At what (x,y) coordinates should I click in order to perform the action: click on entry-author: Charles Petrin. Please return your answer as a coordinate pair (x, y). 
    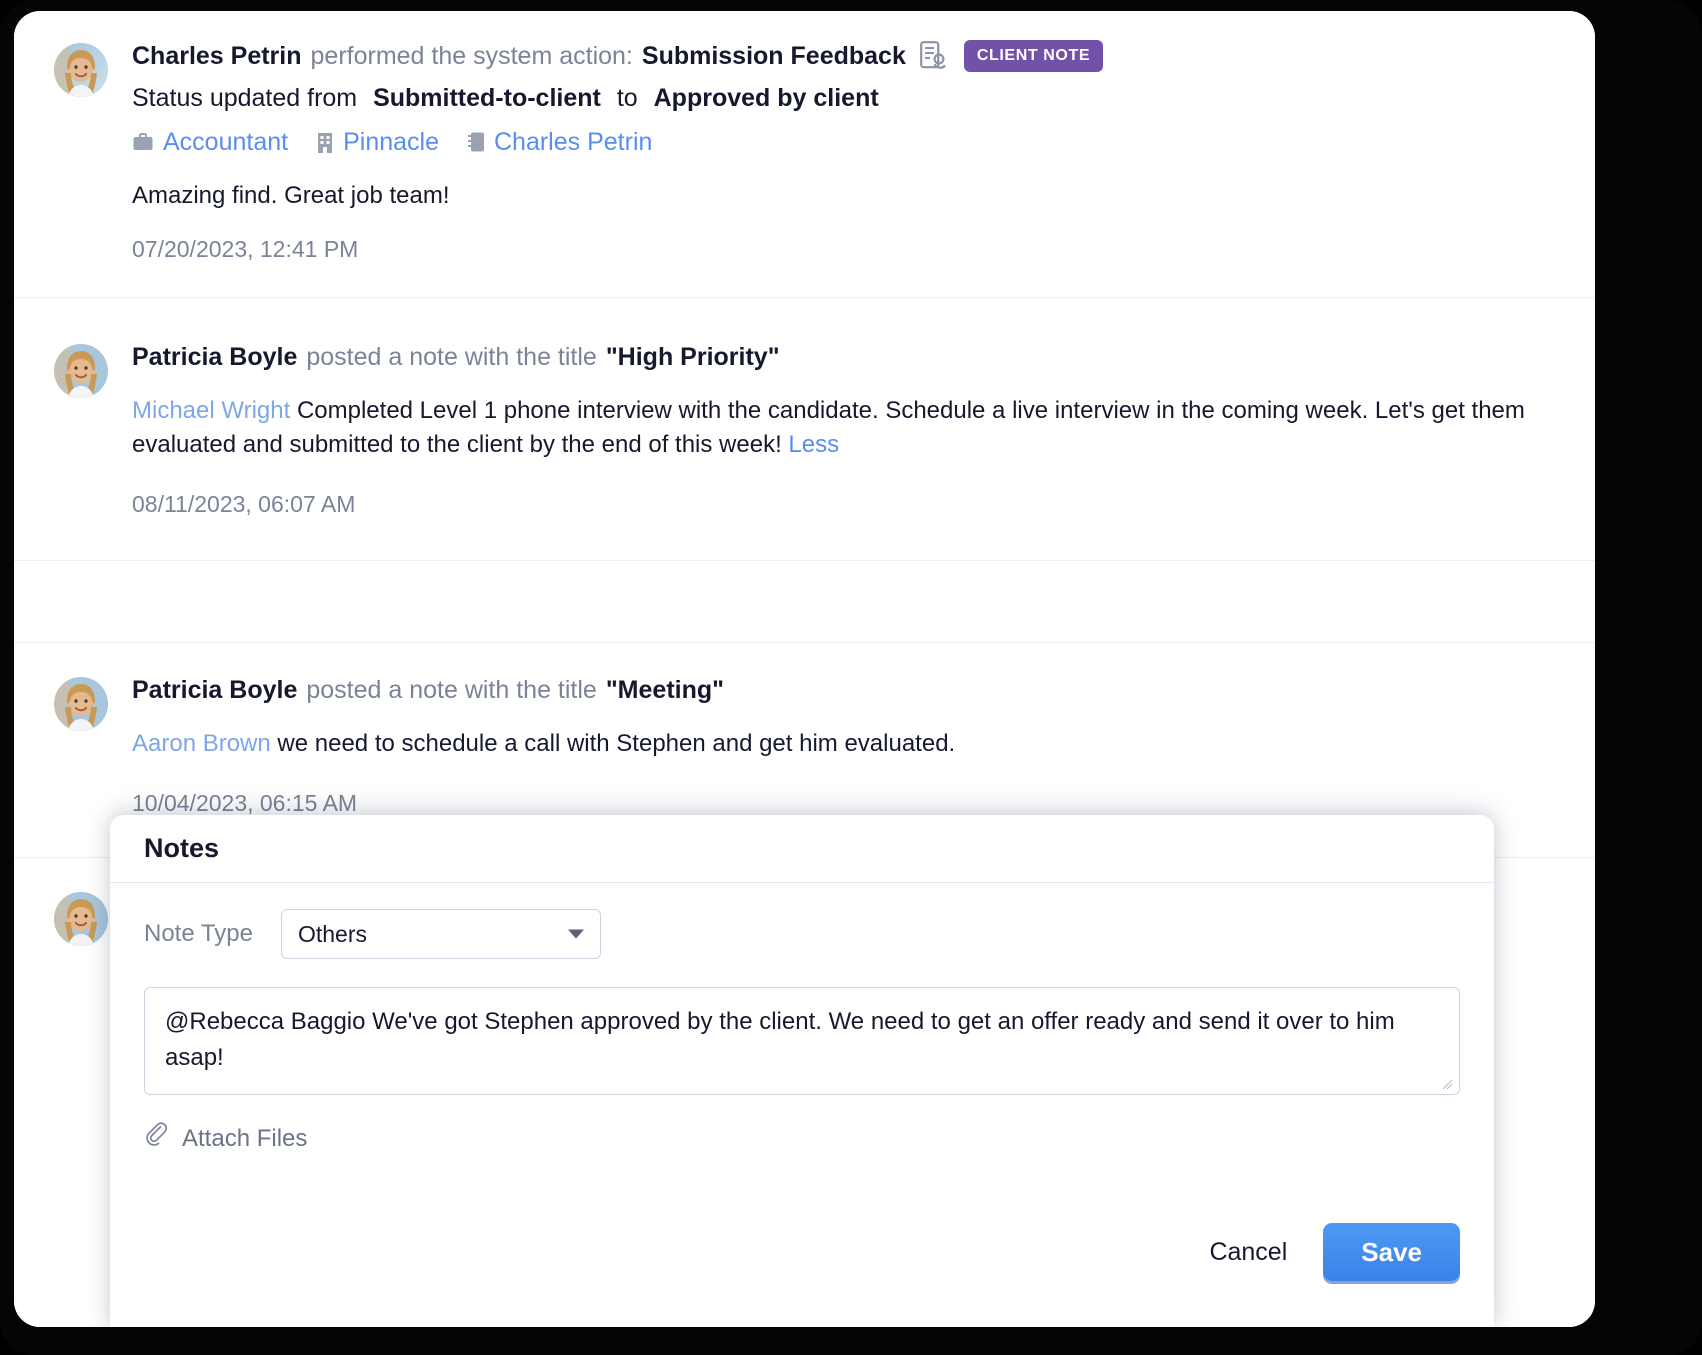
    Looking at the image, I should click on (217, 56).